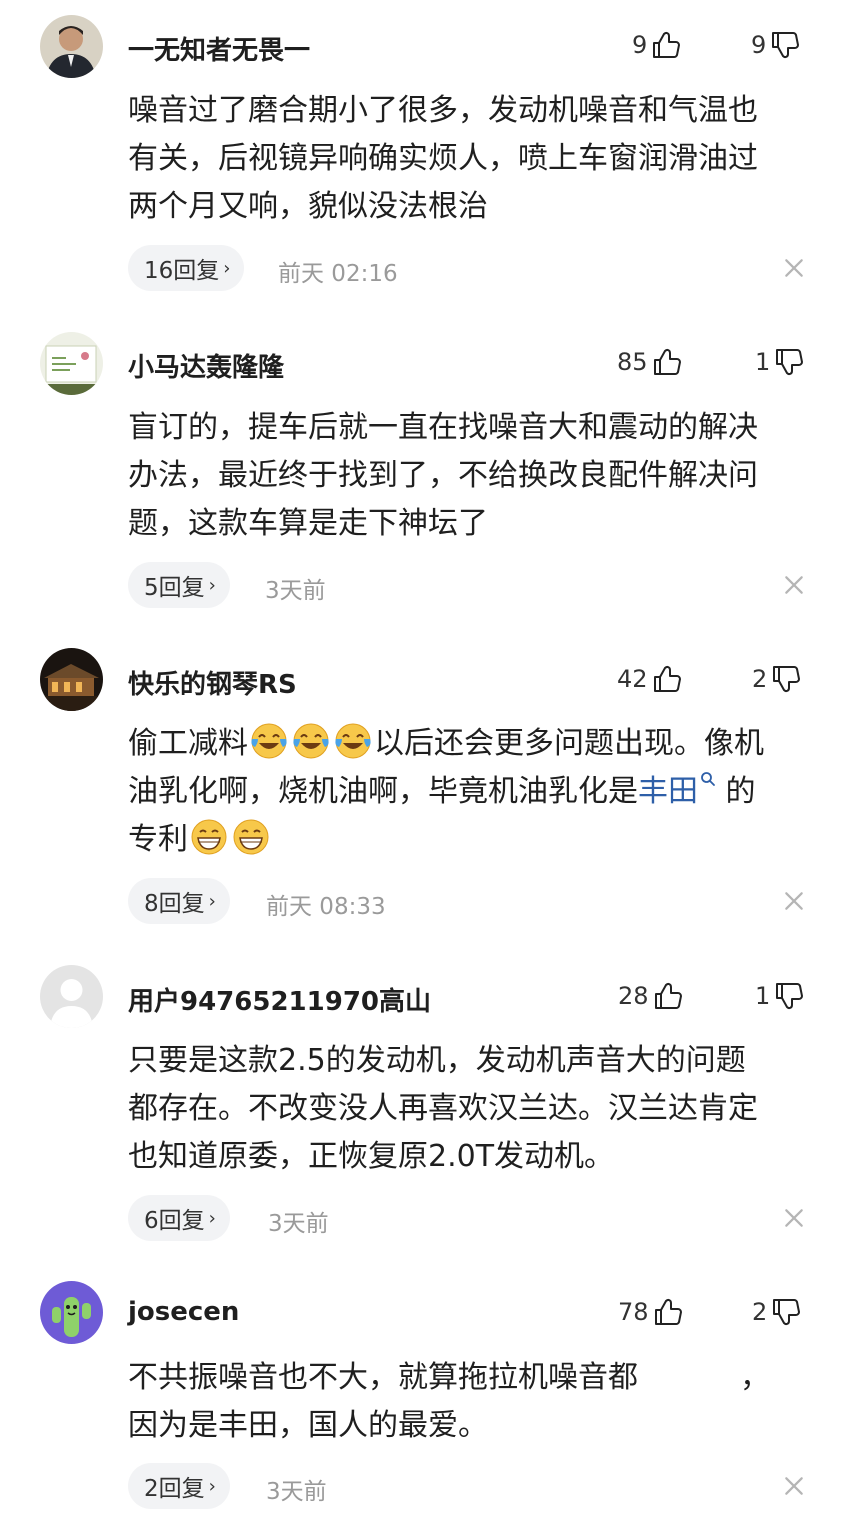  What do you see at coordinates (740, 791) in the screenshot?
I see `text-segment: 的` at bounding box center [740, 791].